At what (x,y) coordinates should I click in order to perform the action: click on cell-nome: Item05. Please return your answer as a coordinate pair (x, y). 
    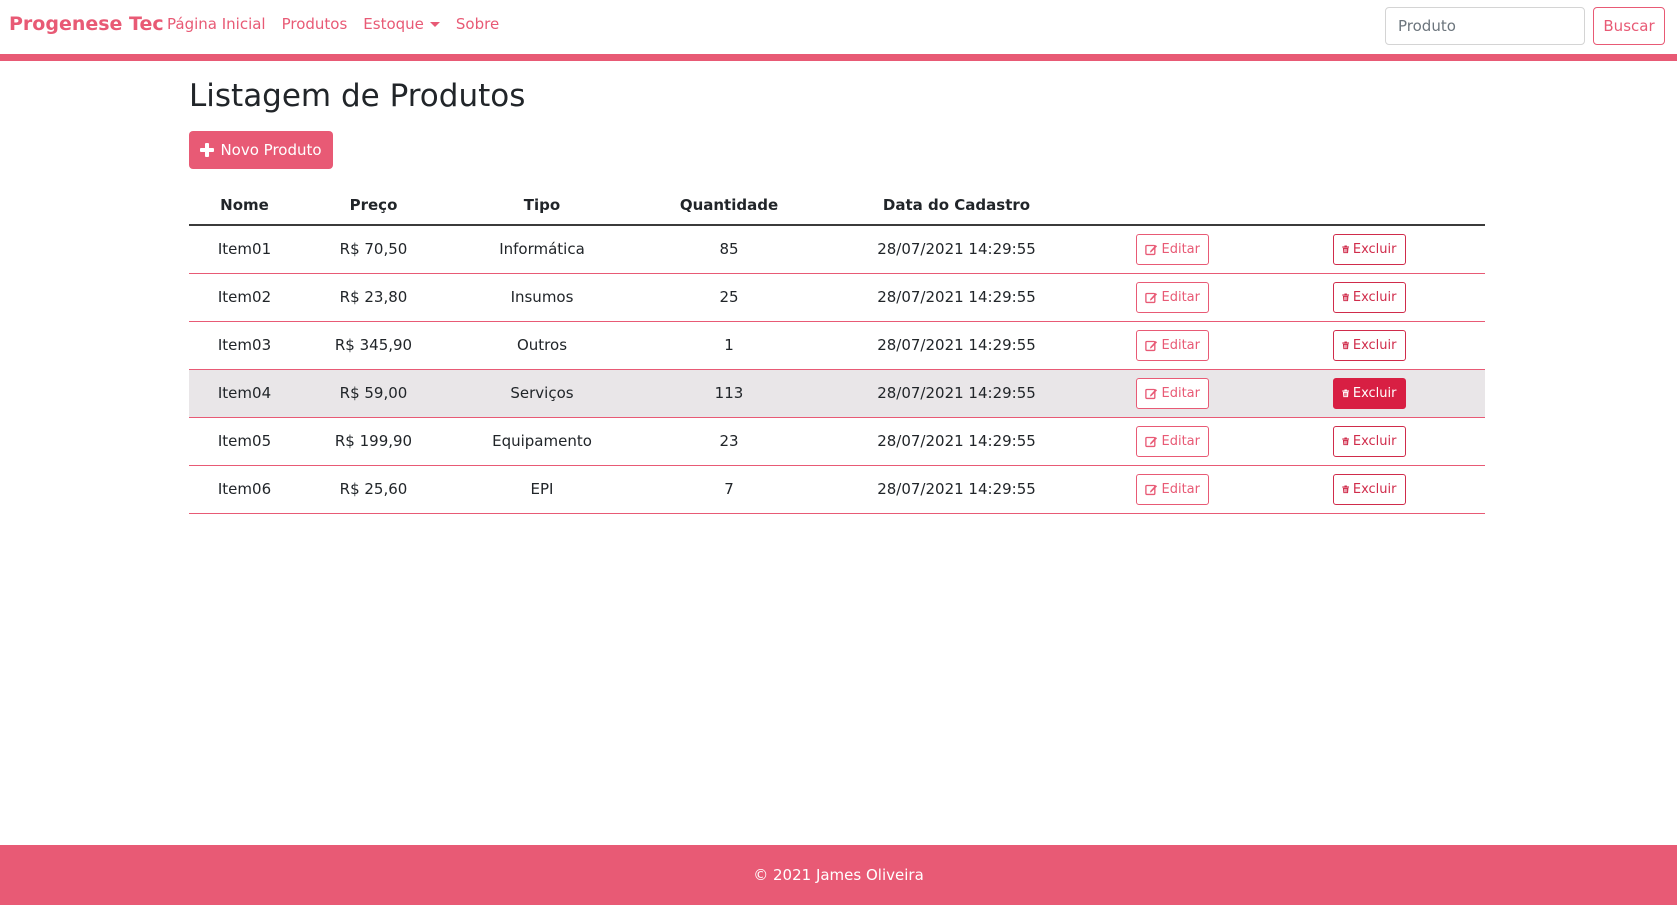
    Looking at the image, I should click on (244, 441).